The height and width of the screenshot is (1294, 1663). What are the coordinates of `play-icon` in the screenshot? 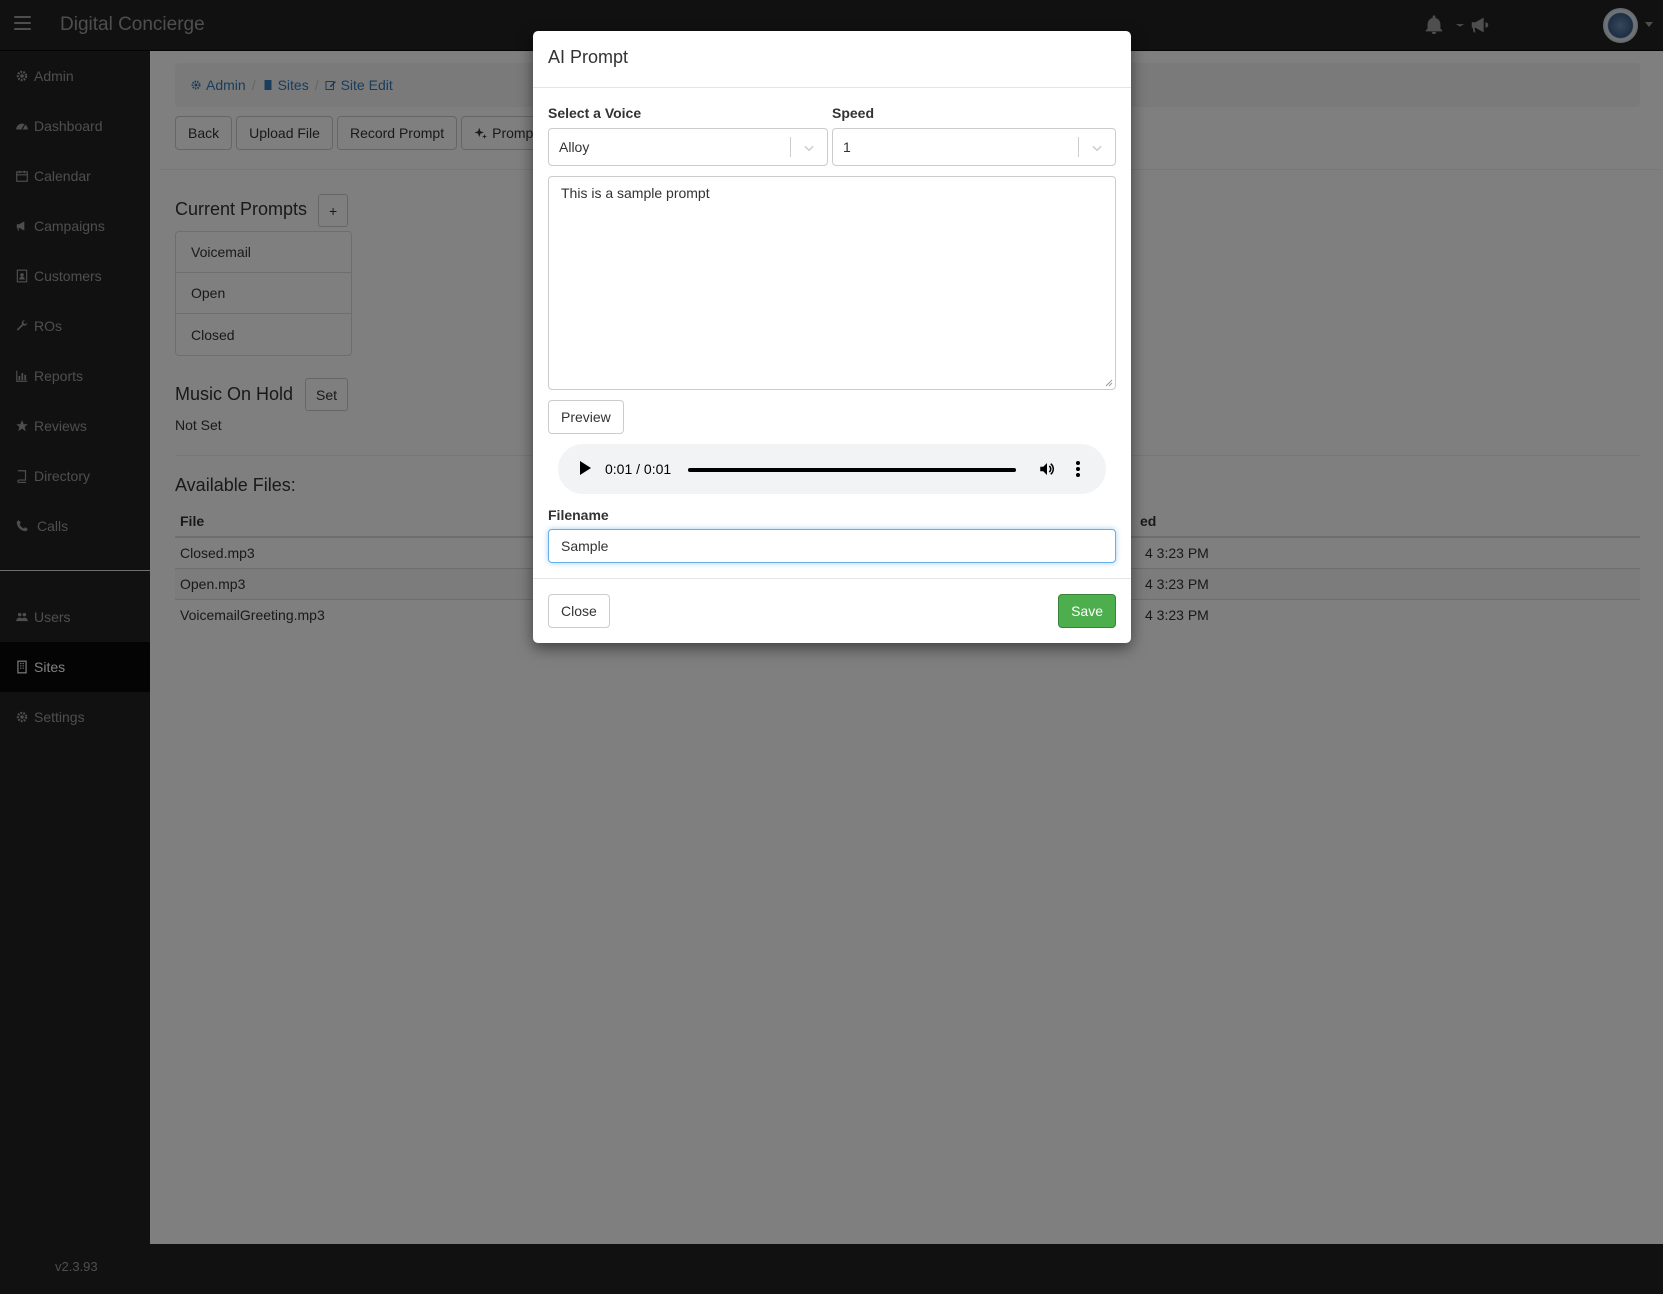 It's located at (585, 468).